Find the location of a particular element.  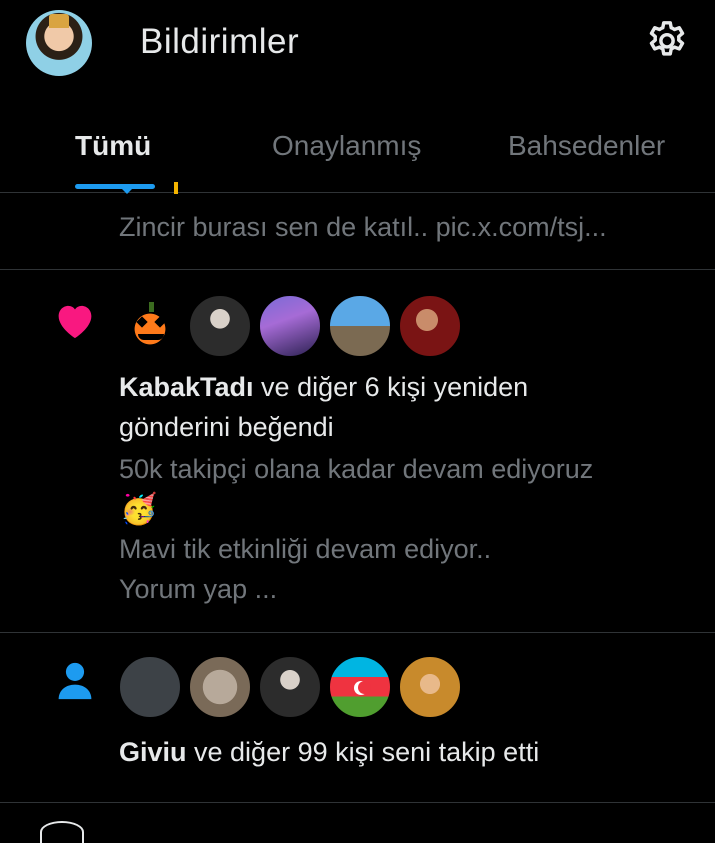

notification-tabs: Tümü Onaylanmış Bahsedenler is located at coordinates (357, 152).